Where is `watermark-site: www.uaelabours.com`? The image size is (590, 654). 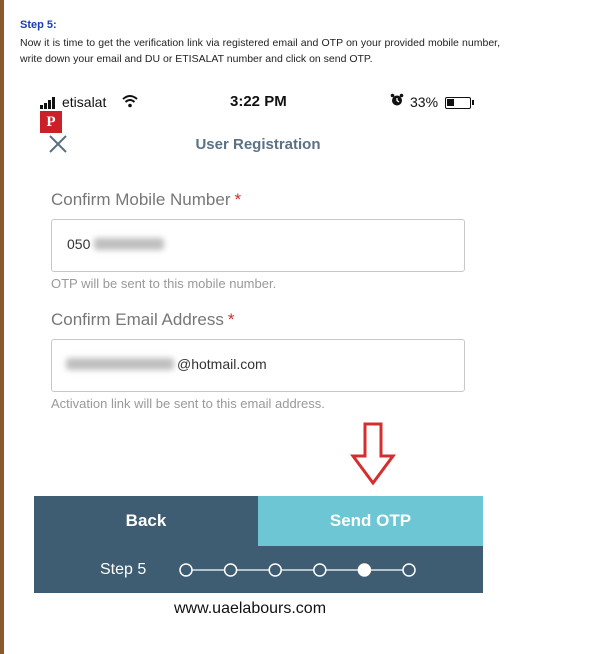
watermark-site: www.uaelabours.com is located at coordinates (250, 608).